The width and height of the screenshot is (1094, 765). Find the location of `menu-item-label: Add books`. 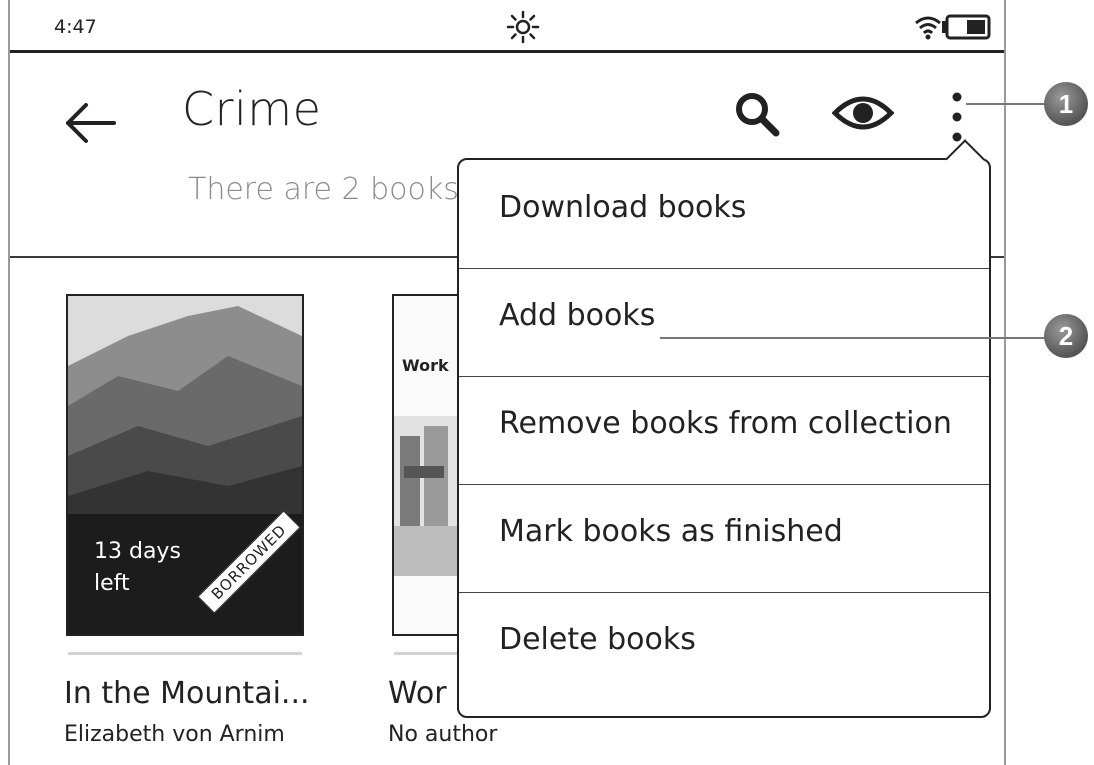

menu-item-label: Add books is located at coordinates (577, 315).